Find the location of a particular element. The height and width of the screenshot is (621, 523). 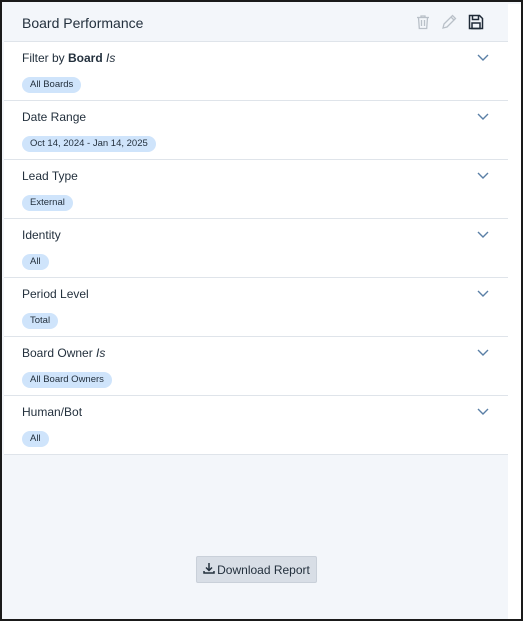

filter-identity: Identity All is located at coordinates (256, 248).